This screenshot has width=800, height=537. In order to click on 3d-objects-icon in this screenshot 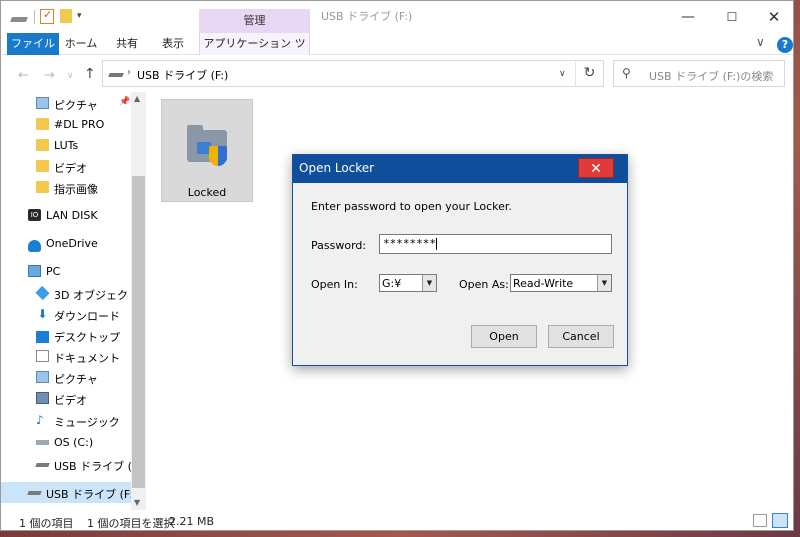, I will do `click(42, 293)`.